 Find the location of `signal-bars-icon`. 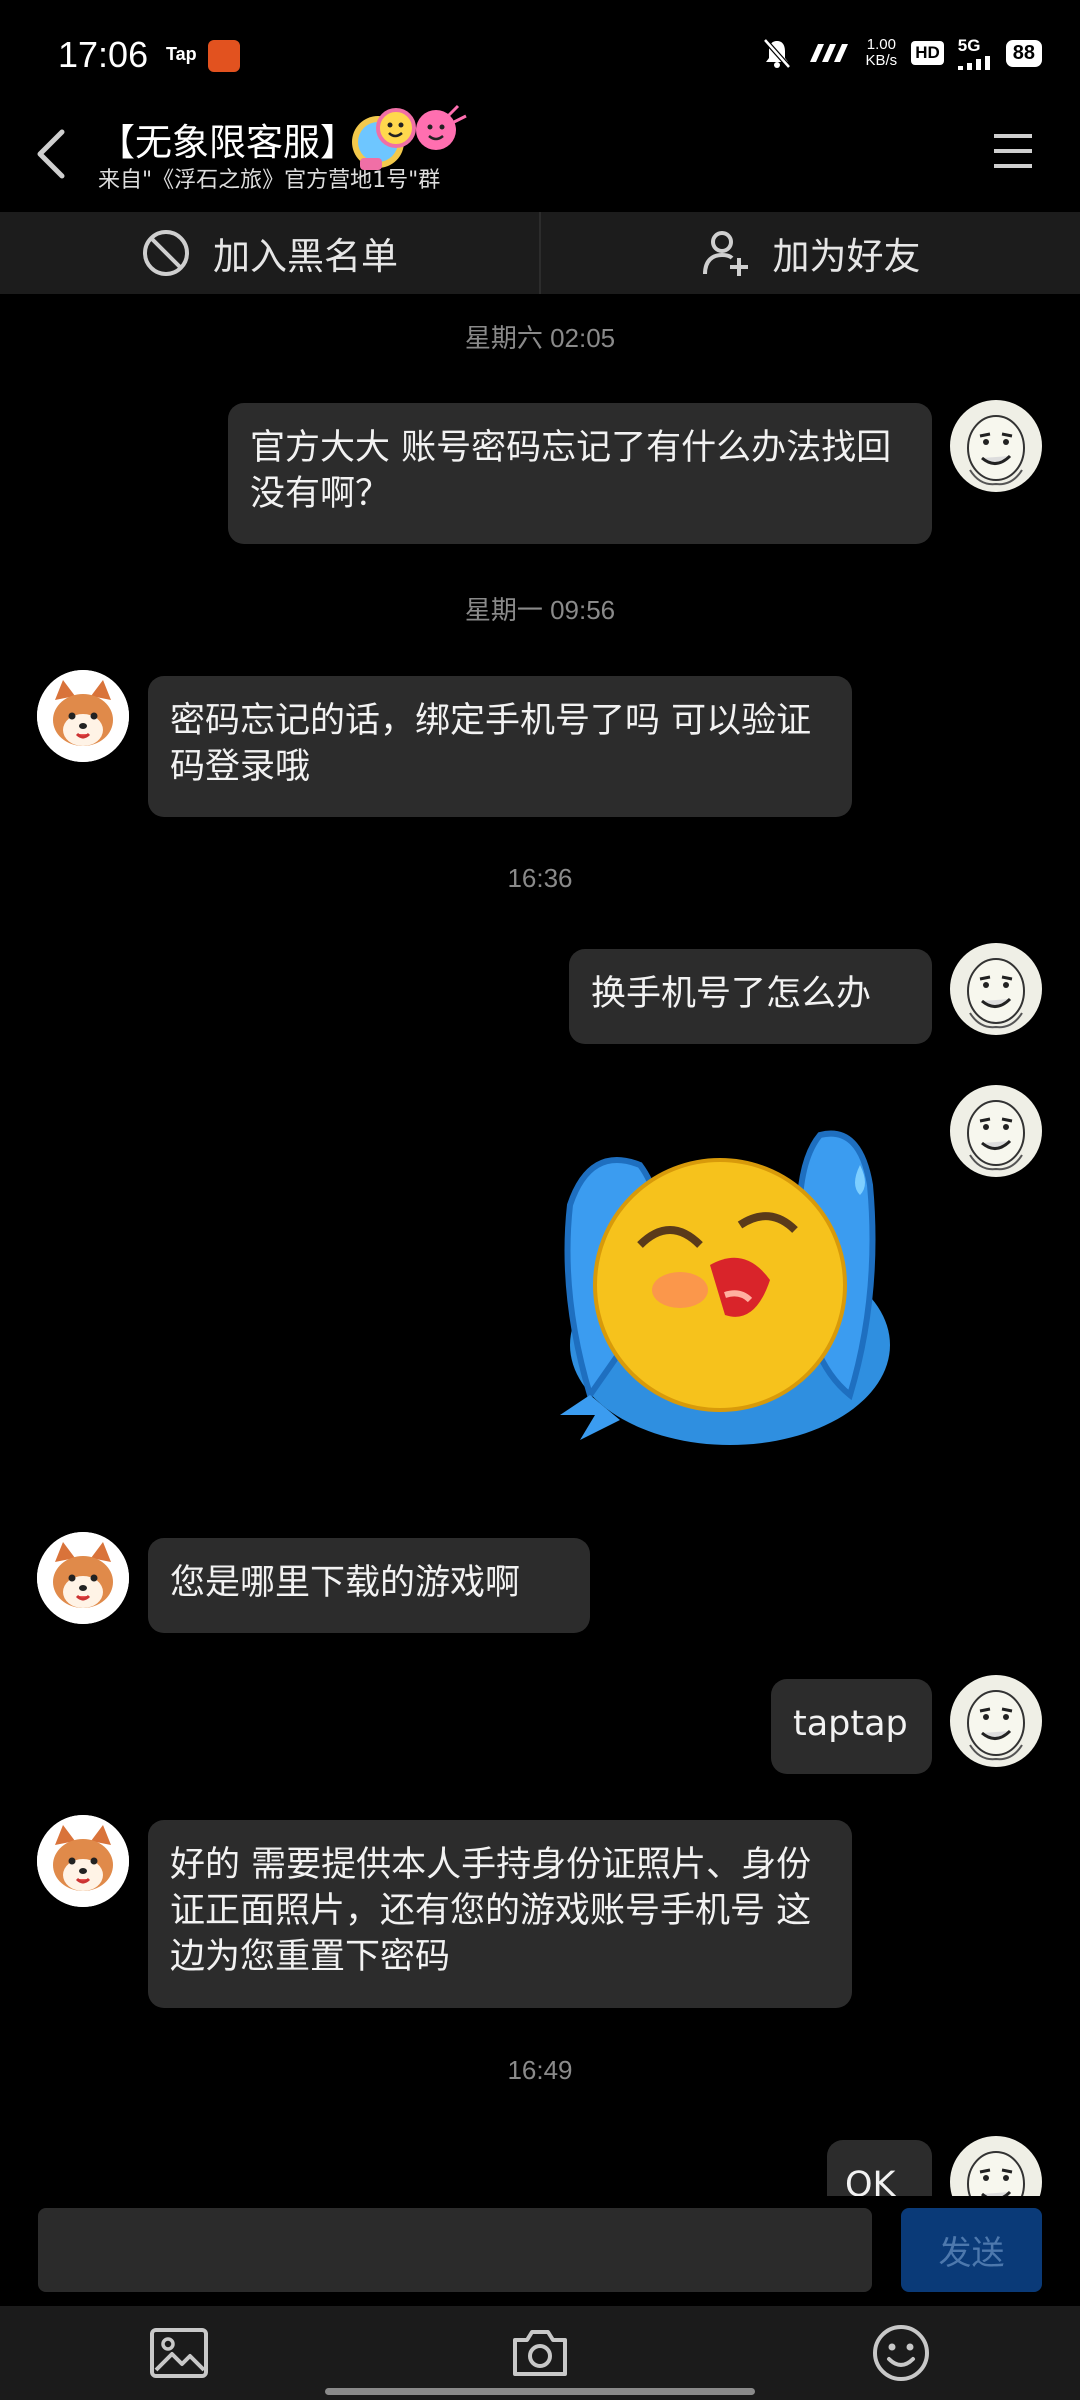

signal-bars-icon is located at coordinates (973, 63).